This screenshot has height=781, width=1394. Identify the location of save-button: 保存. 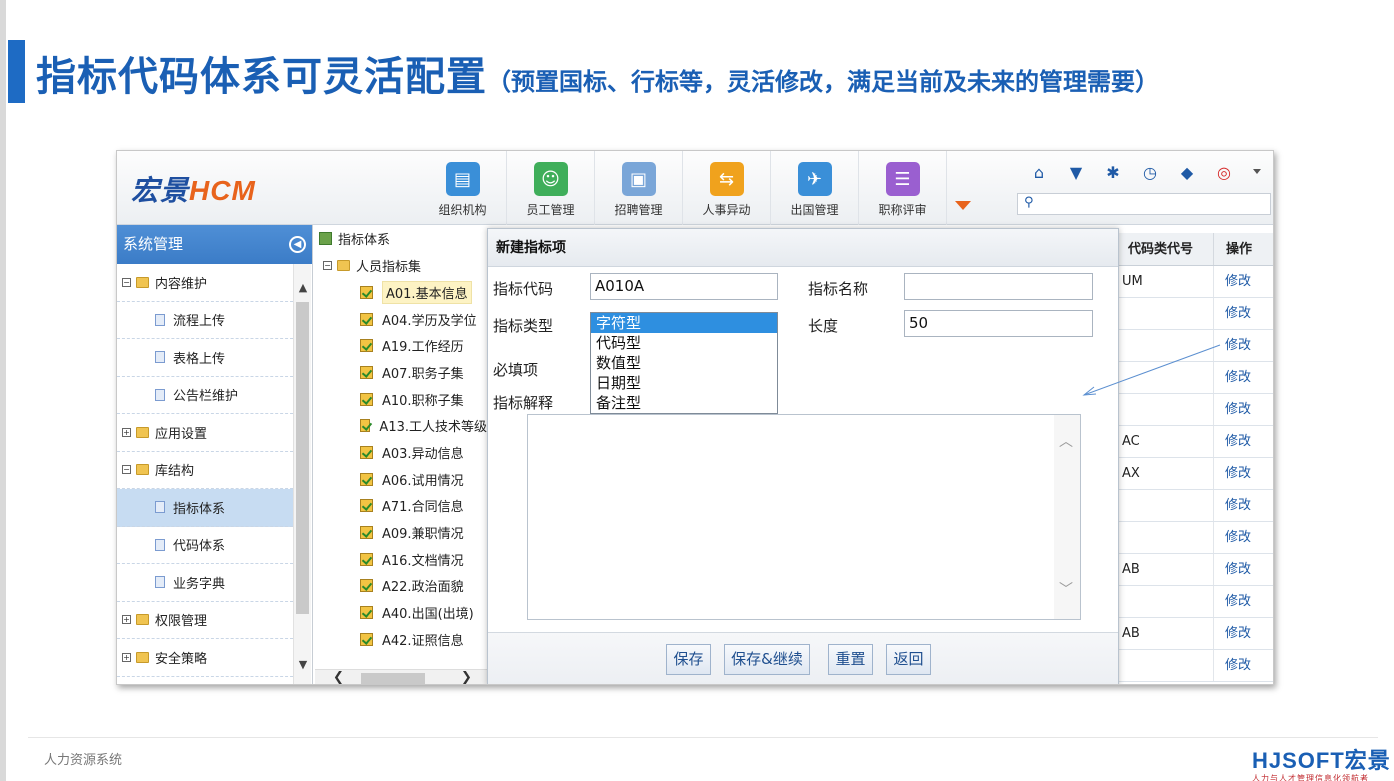
(688, 659).